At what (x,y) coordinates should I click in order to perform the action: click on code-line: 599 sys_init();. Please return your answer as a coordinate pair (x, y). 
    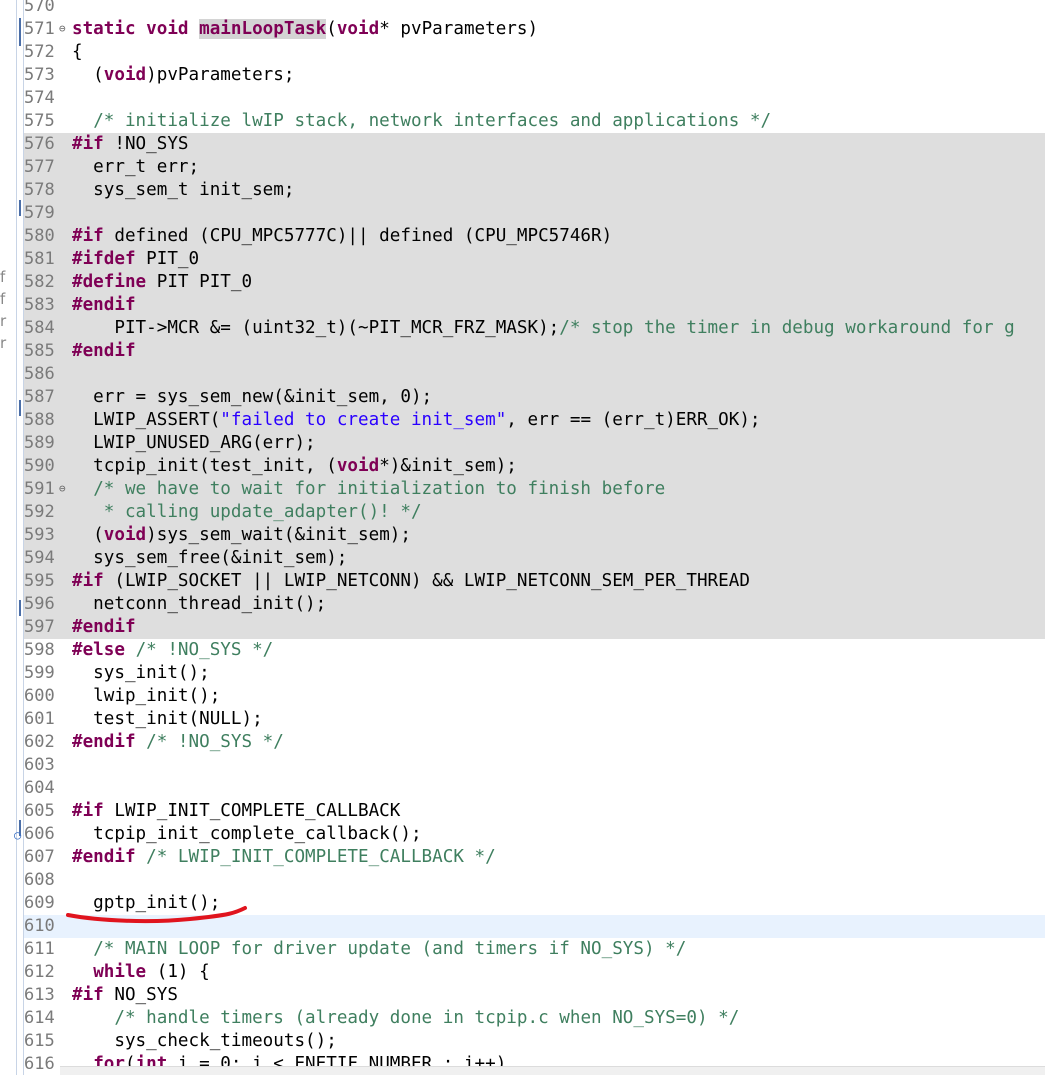
    Looking at the image, I should click on (534, 673).